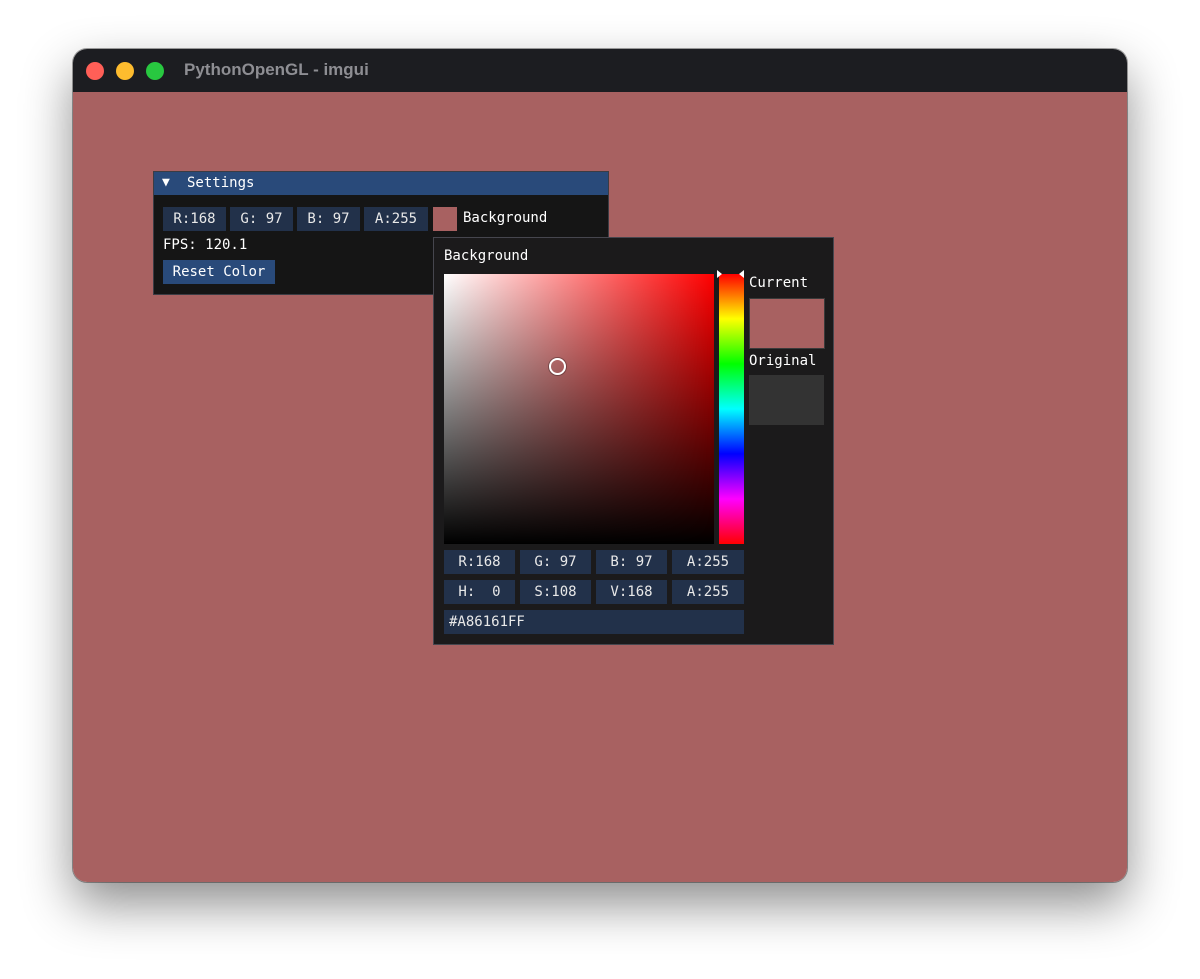 The height and width of the screenshot is (979, 1200). I want to click on color-edit-label: Background, so click(505, 218).